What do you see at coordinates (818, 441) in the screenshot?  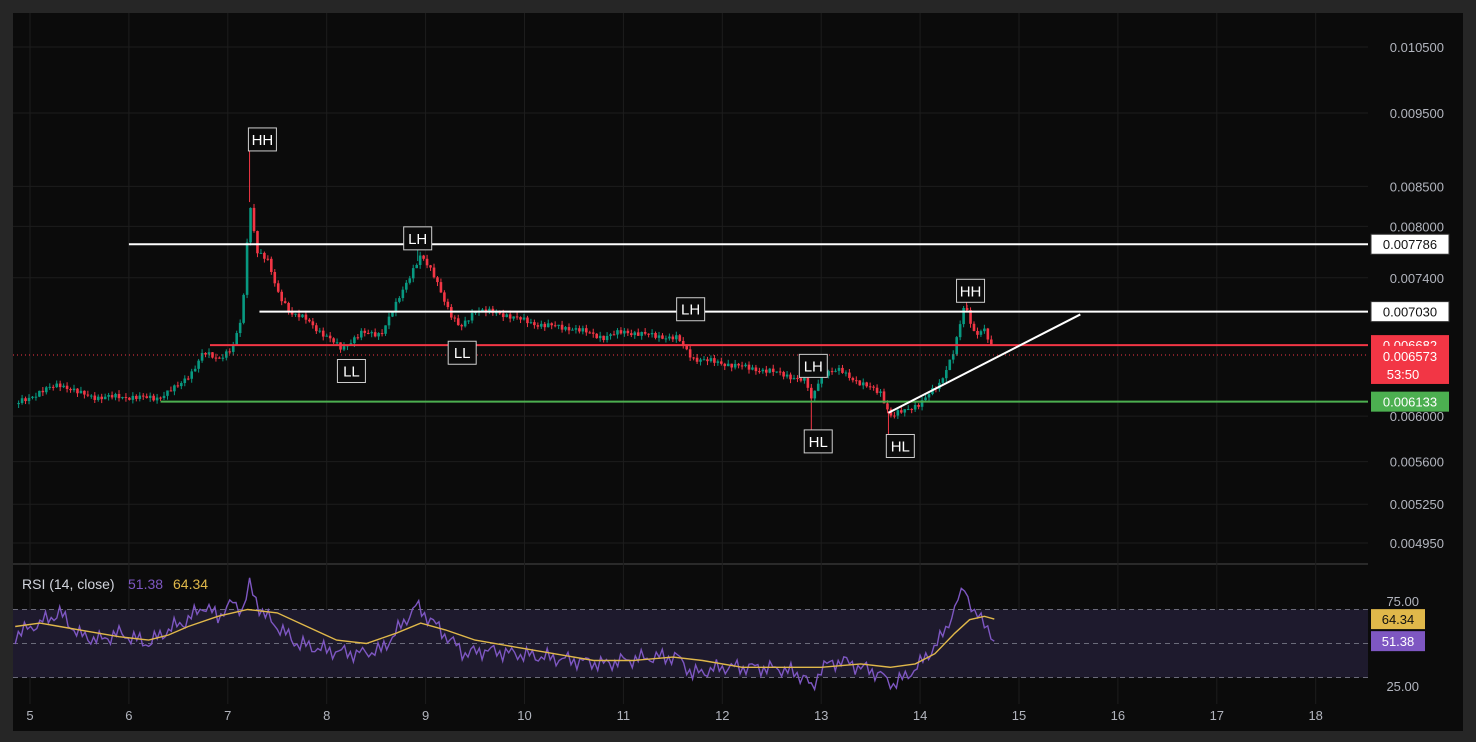 I see `swing-label: HL` at bounding box center [818, 441].